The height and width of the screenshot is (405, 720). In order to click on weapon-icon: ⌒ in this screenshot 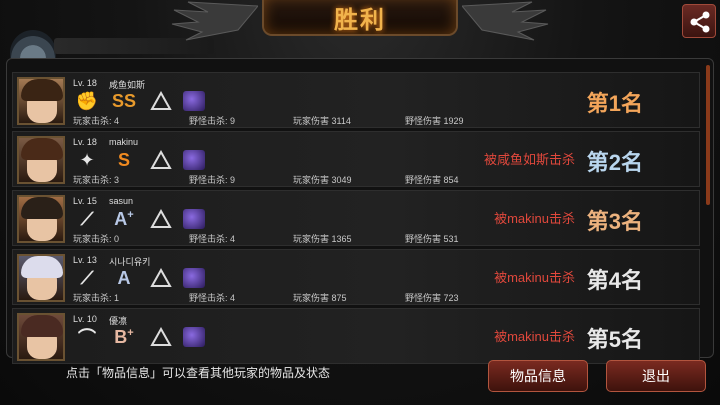, I will do `click(87, 338)`.